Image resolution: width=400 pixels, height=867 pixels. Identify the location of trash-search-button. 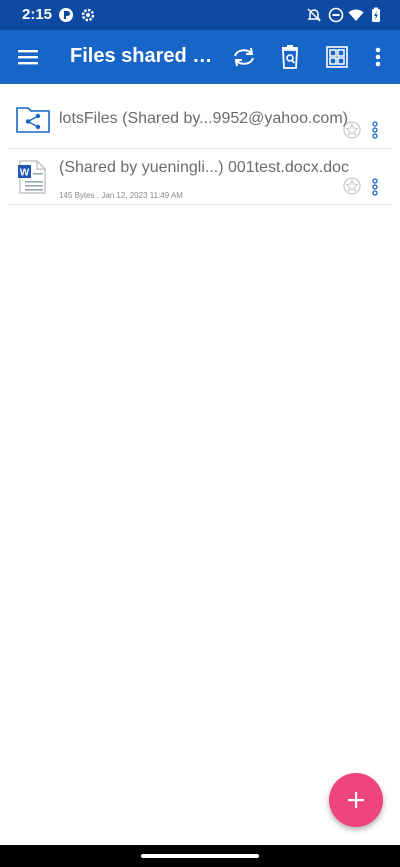
(290, 57).